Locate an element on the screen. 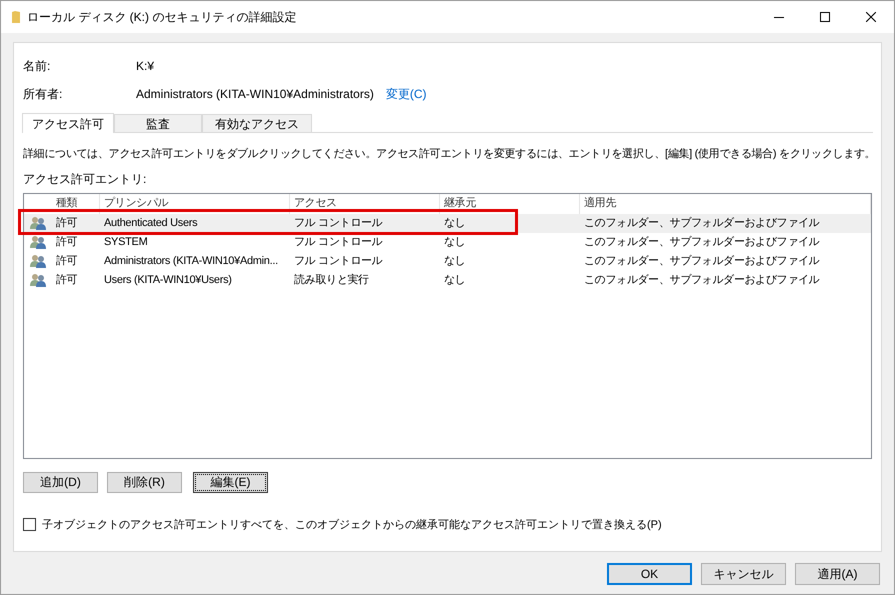 The image size is (895, 595). tab: 監査 is located at coordinates (158, 123).